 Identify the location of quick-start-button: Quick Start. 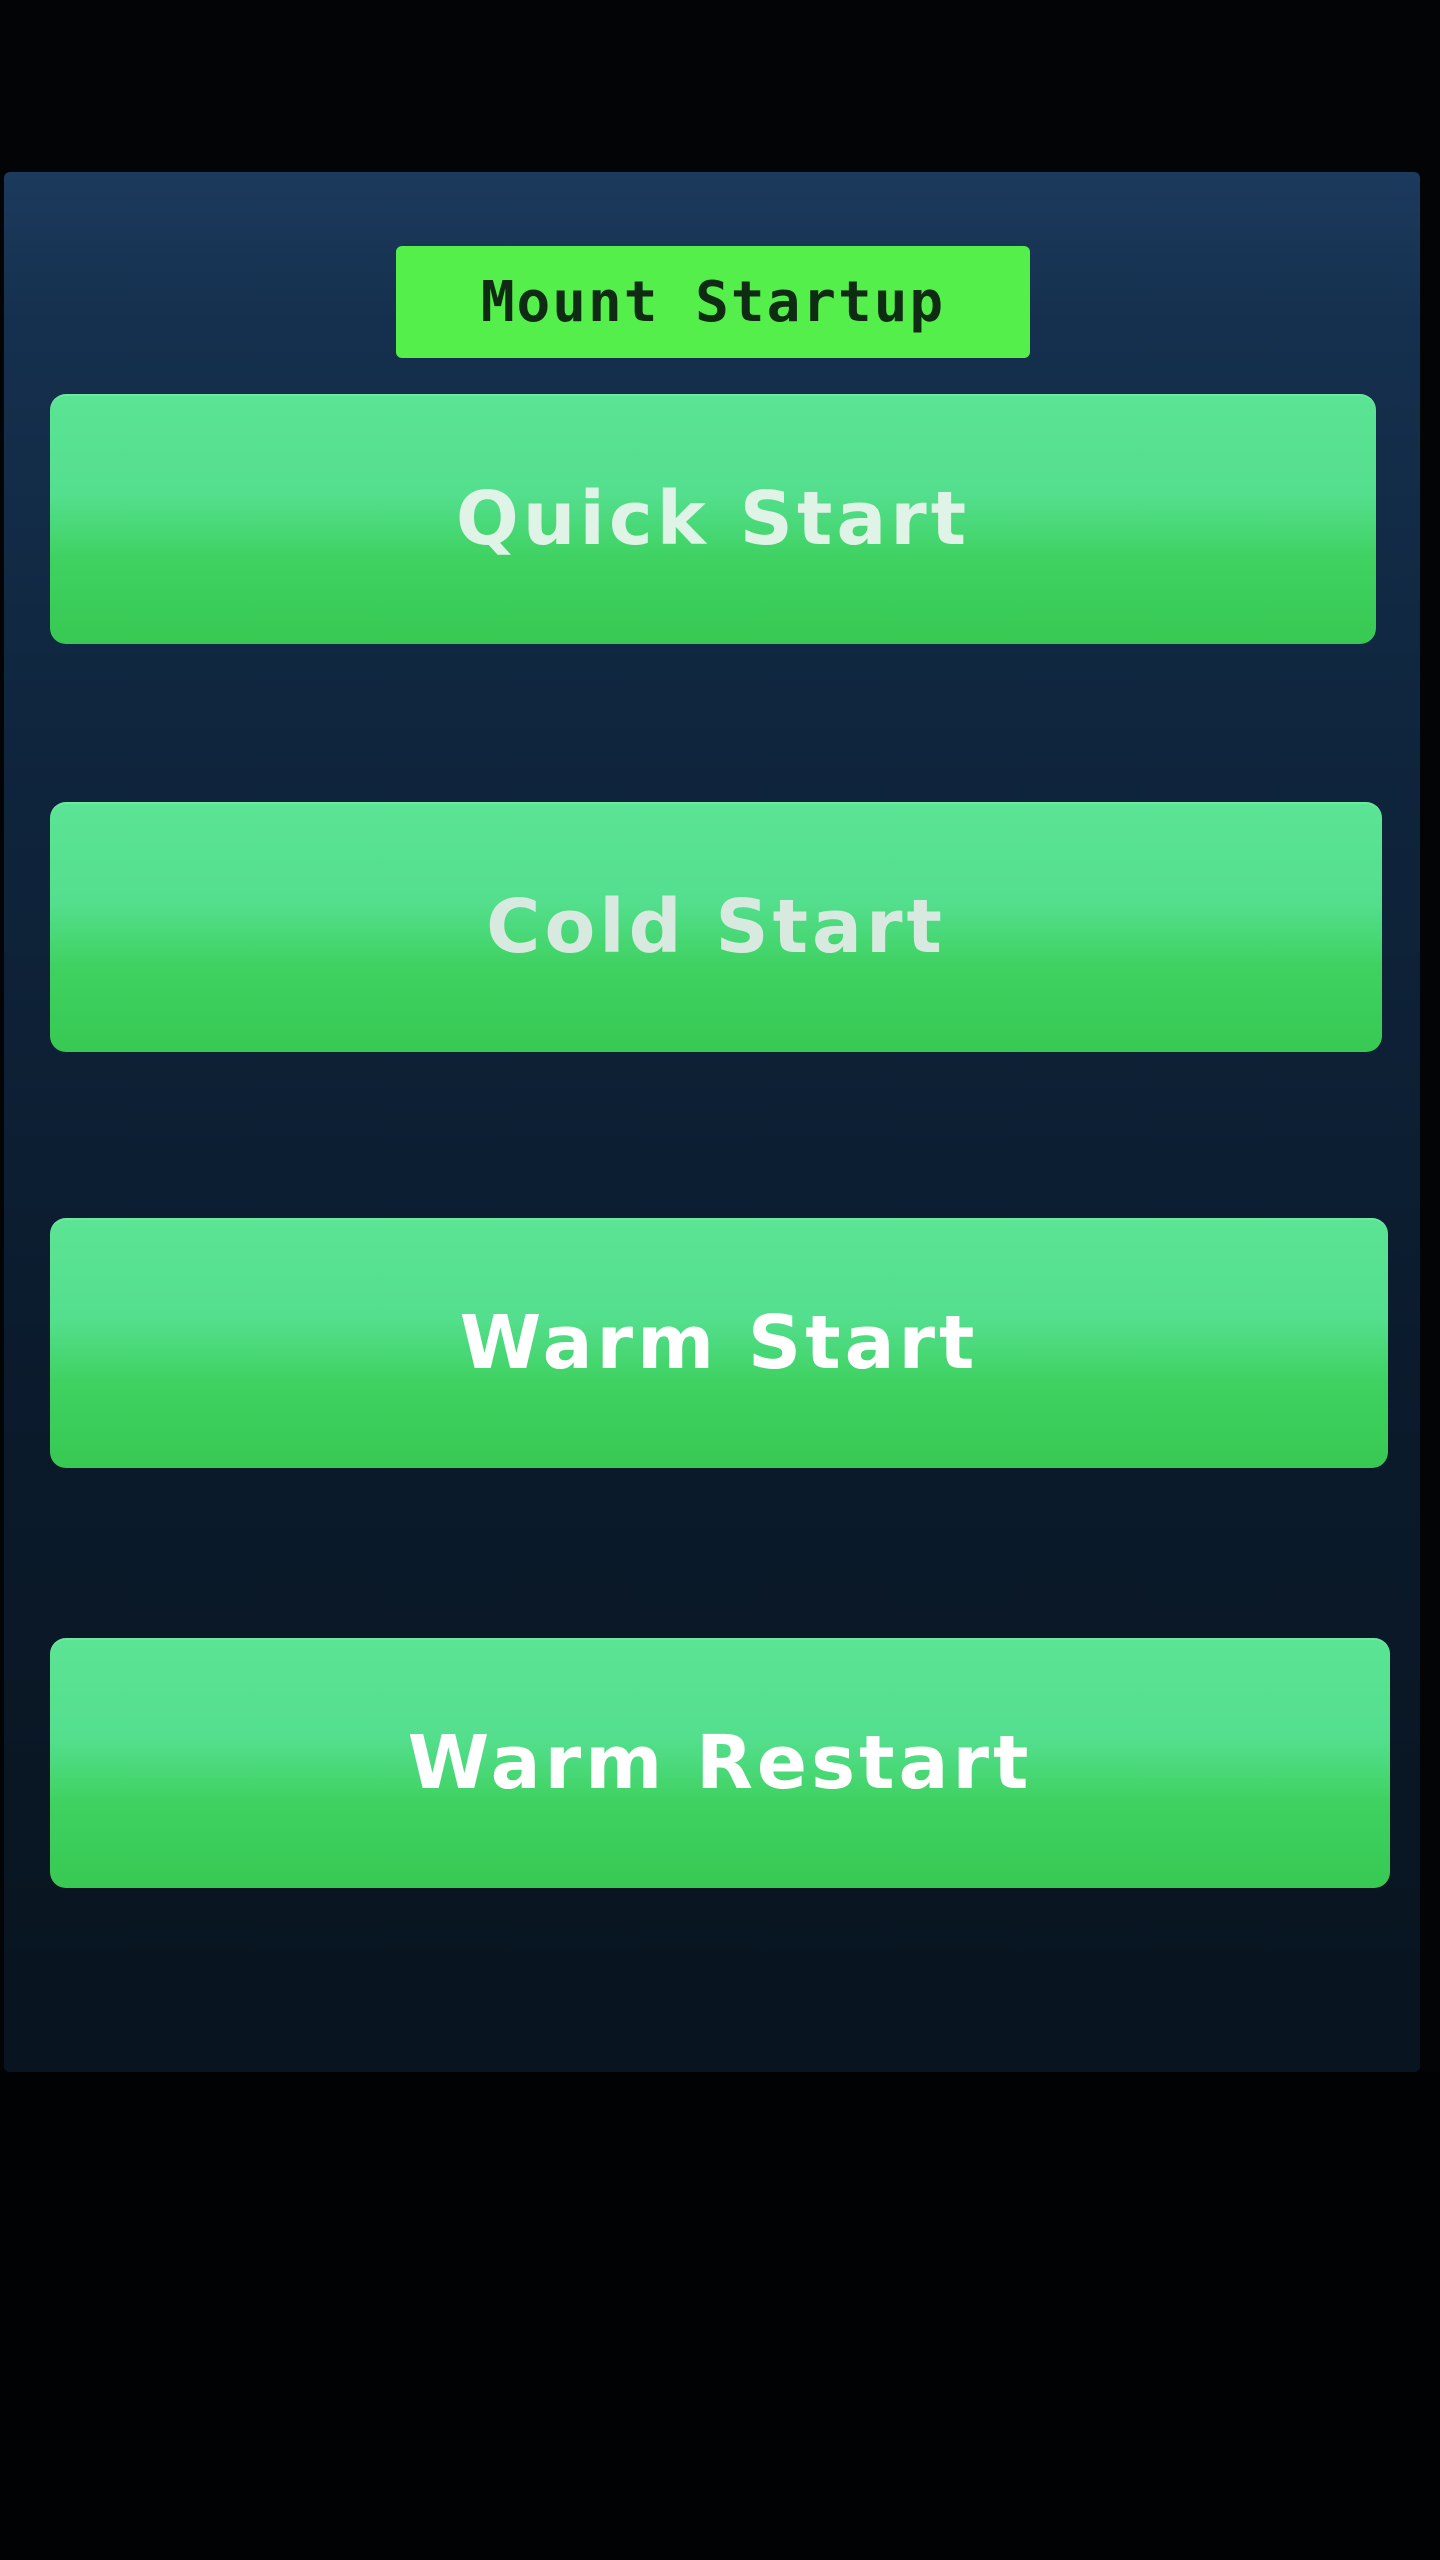
(713, 519).